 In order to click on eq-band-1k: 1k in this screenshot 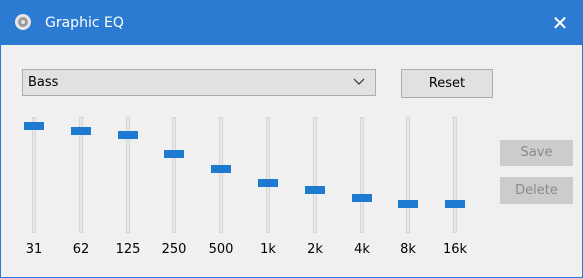, I will do `click(268, 192)`.